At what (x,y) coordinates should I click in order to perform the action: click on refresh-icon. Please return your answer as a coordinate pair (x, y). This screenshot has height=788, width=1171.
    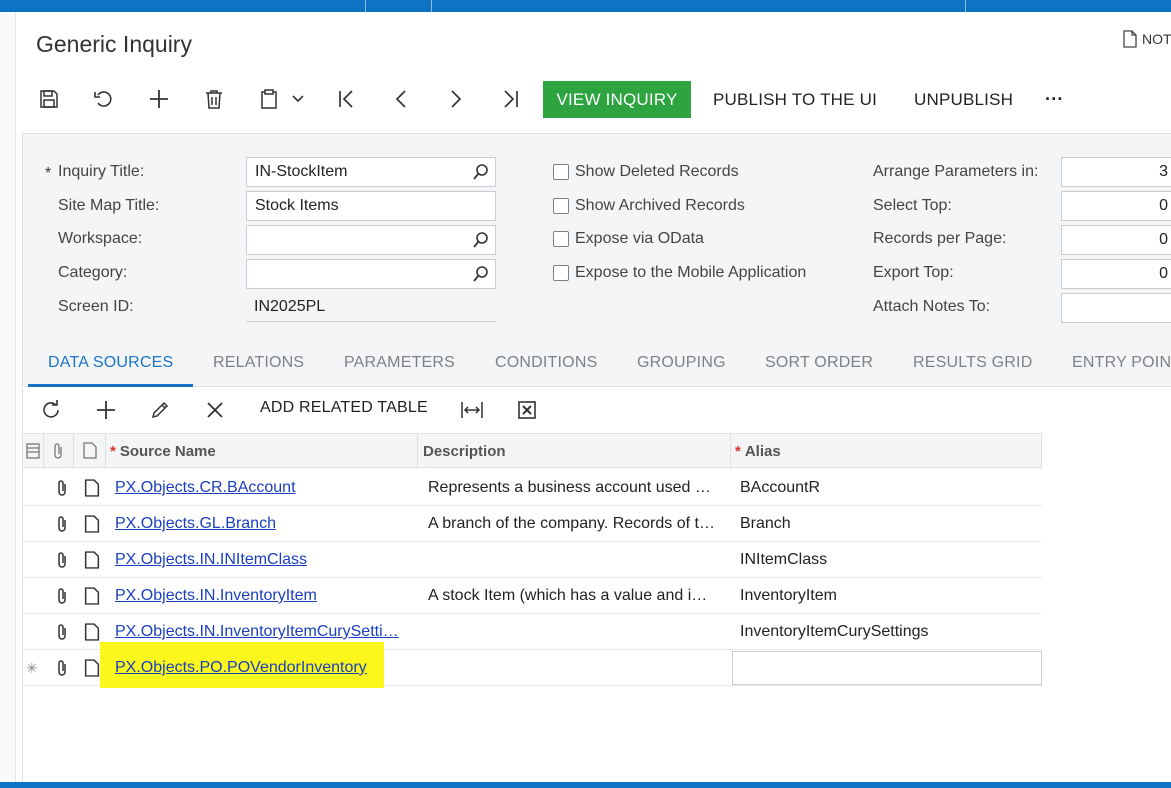
    Looking at the image, I should click on (51, 410).